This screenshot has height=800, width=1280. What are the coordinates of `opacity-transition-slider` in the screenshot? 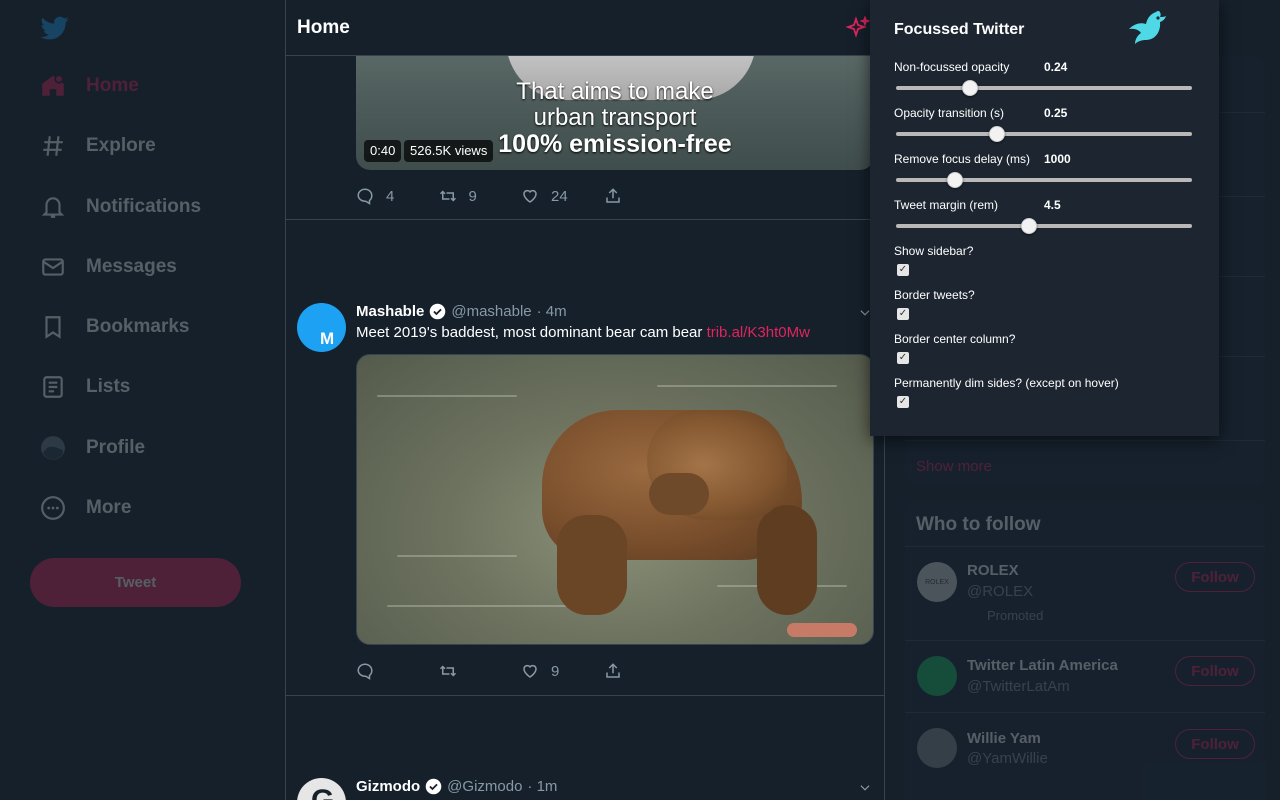 It's located at (1044, 134).